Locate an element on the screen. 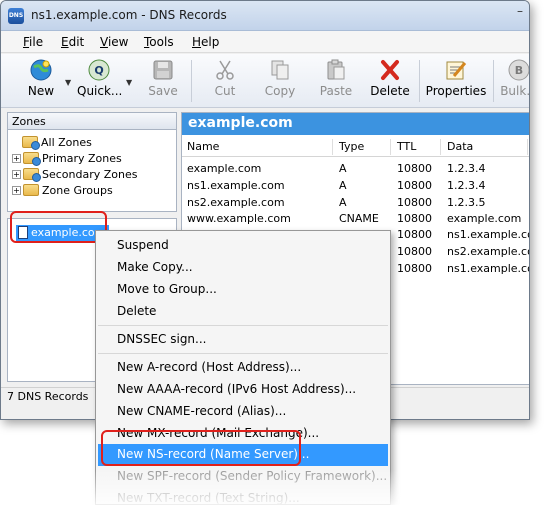 The image size is (546, 505). table-row: ns2.example.com A 10800 1.2.3.5 is located at coordinates (355, 203).